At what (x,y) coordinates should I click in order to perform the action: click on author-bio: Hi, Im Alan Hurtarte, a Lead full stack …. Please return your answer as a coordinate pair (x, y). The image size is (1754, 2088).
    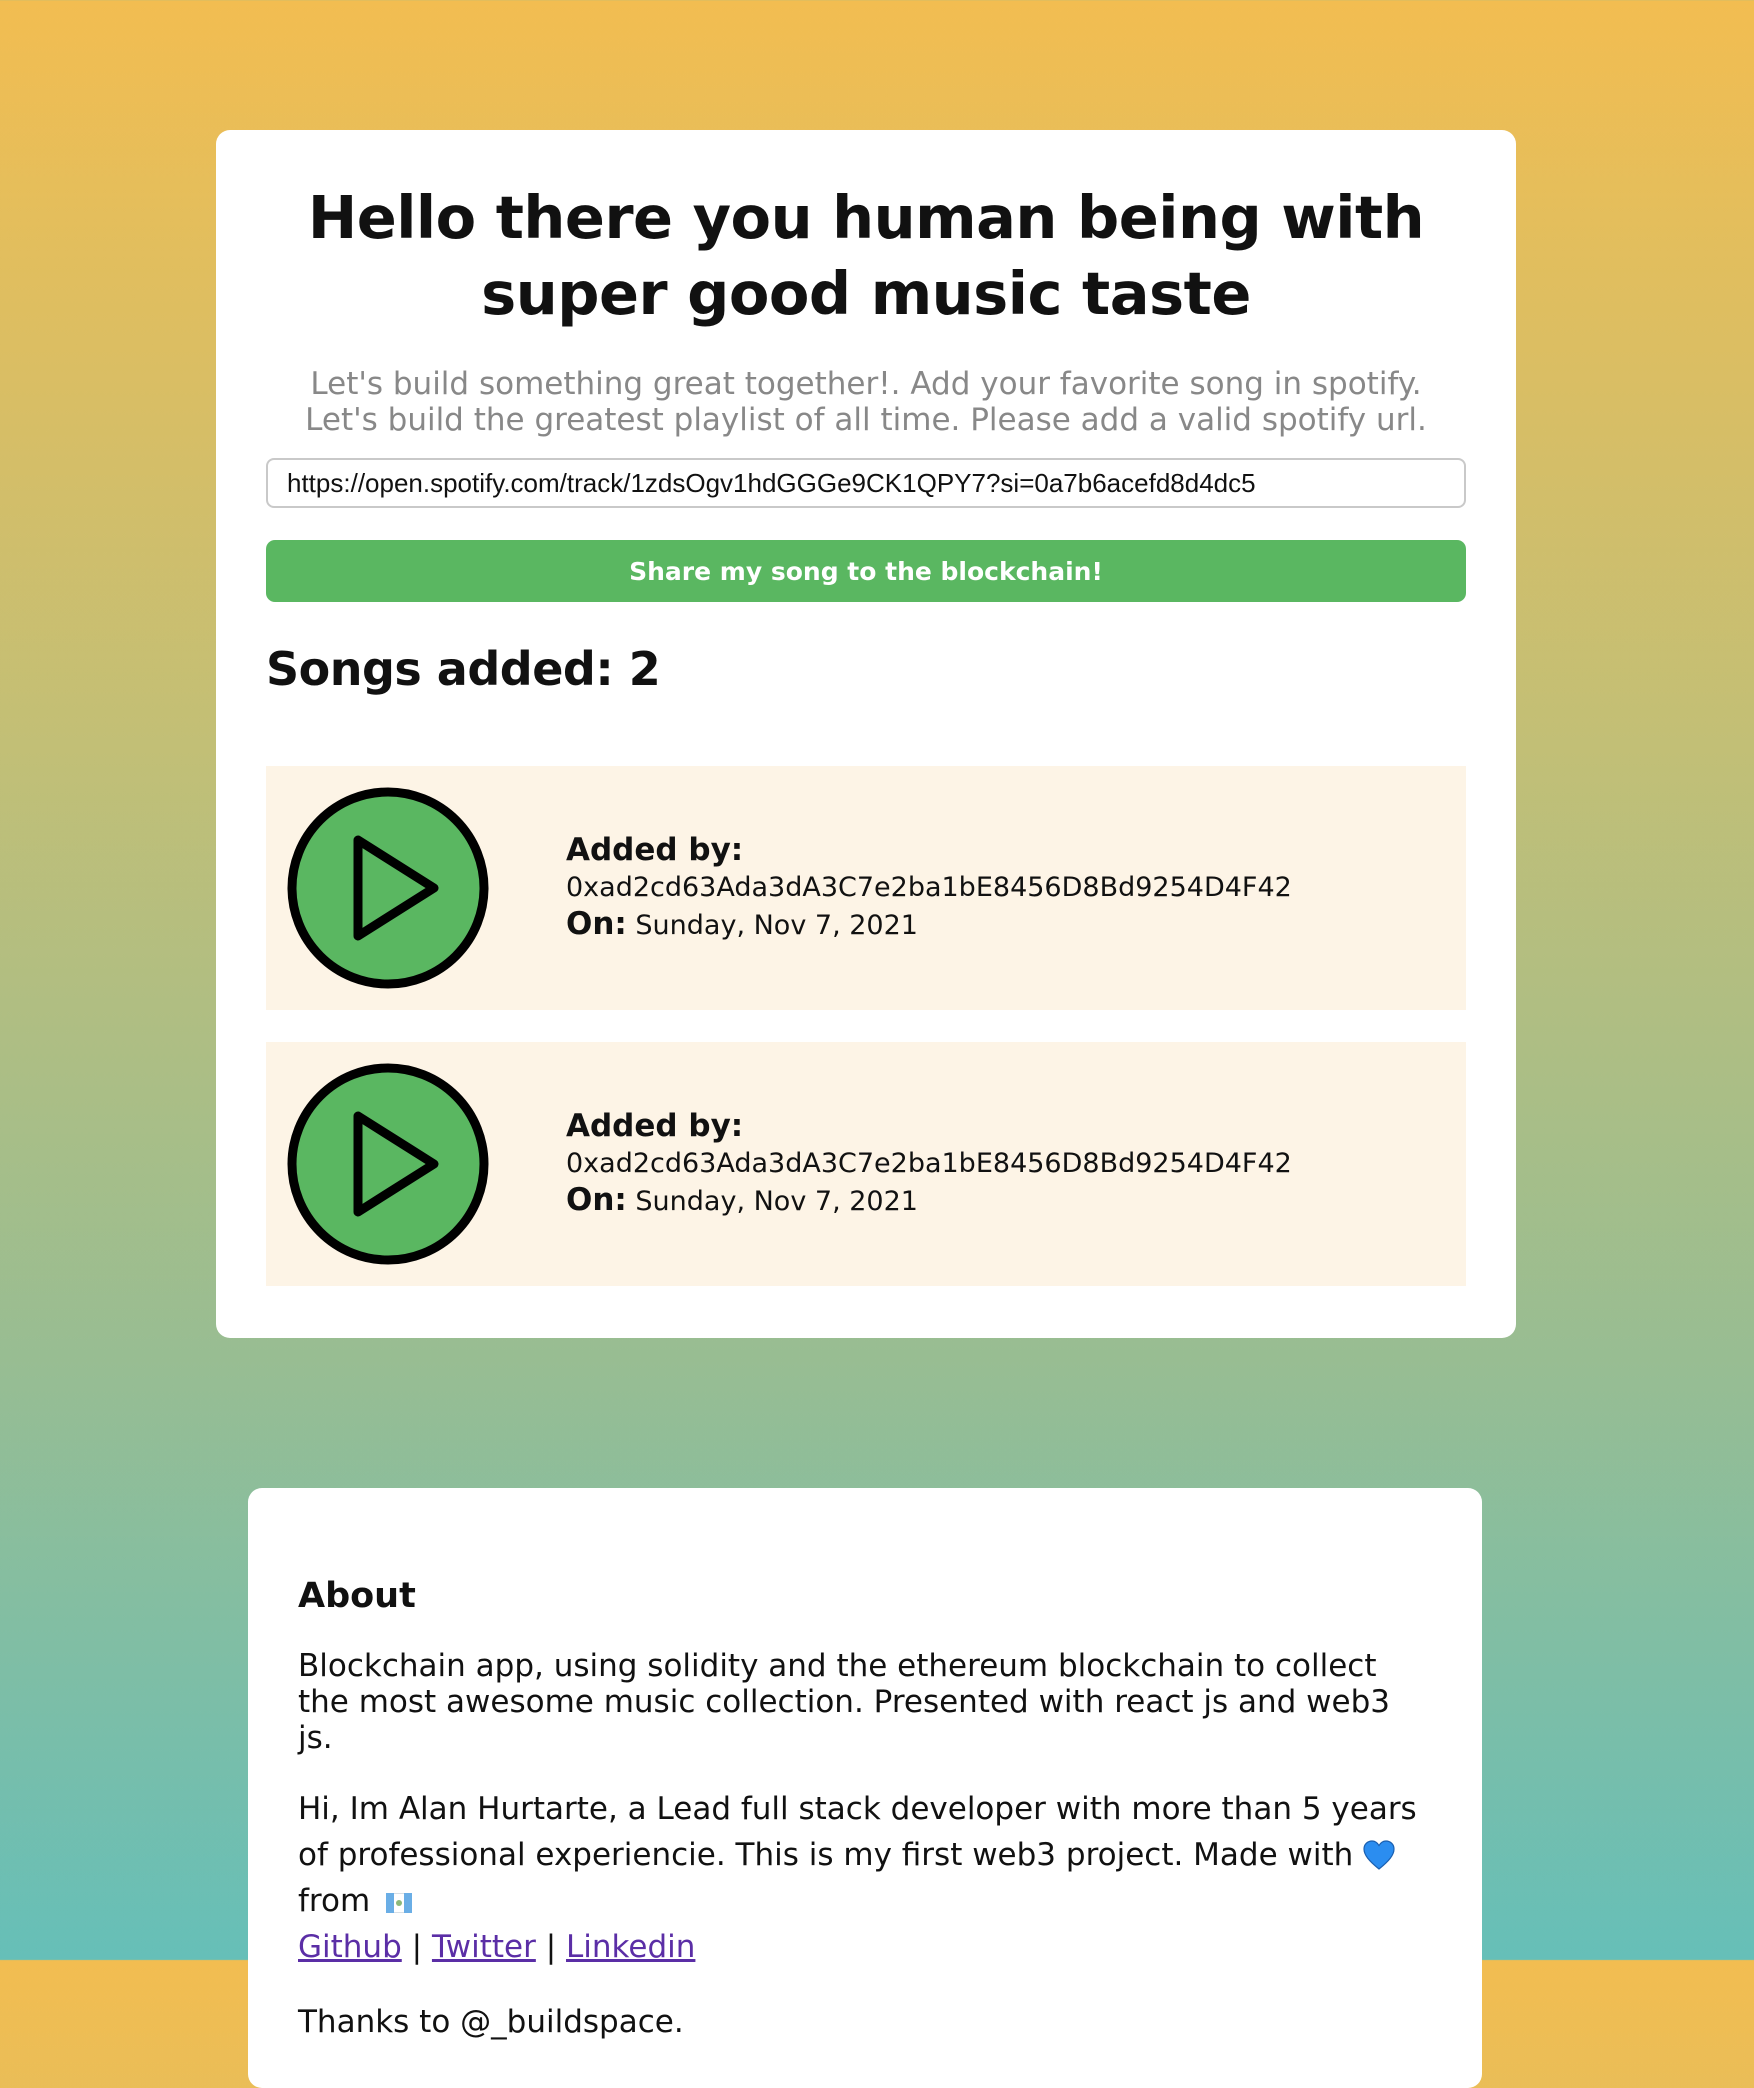
    Looking at the image, I should click on (865, 1878).